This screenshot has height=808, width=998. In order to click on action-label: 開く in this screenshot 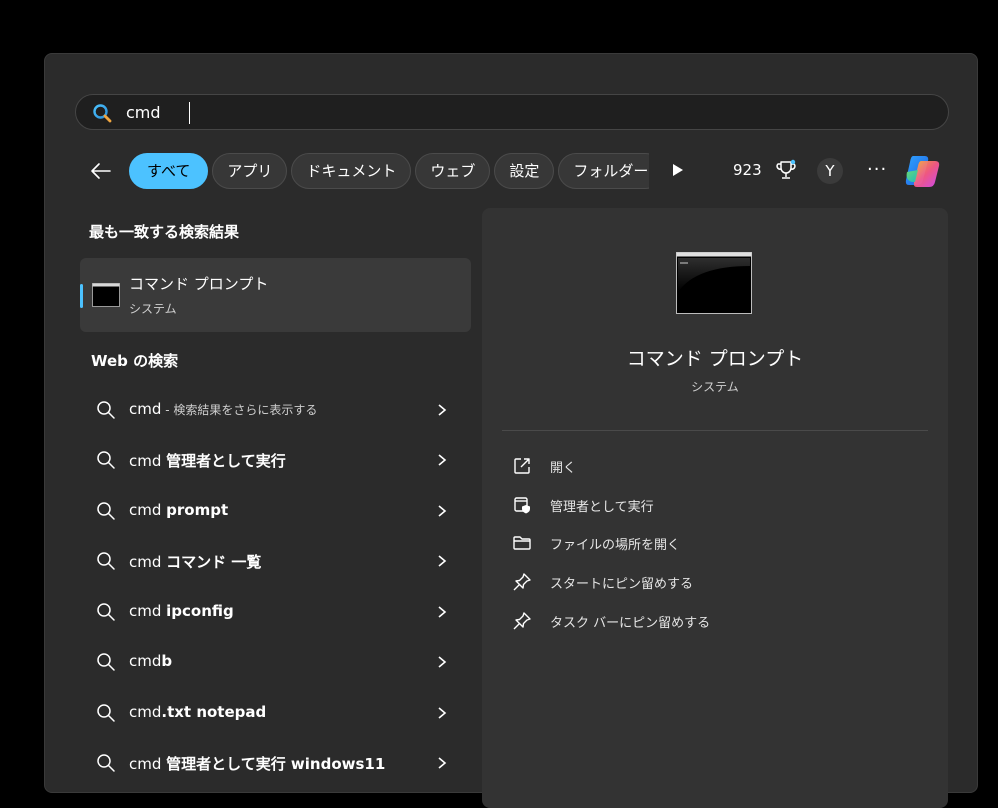, I will do `click(563, 468)`.